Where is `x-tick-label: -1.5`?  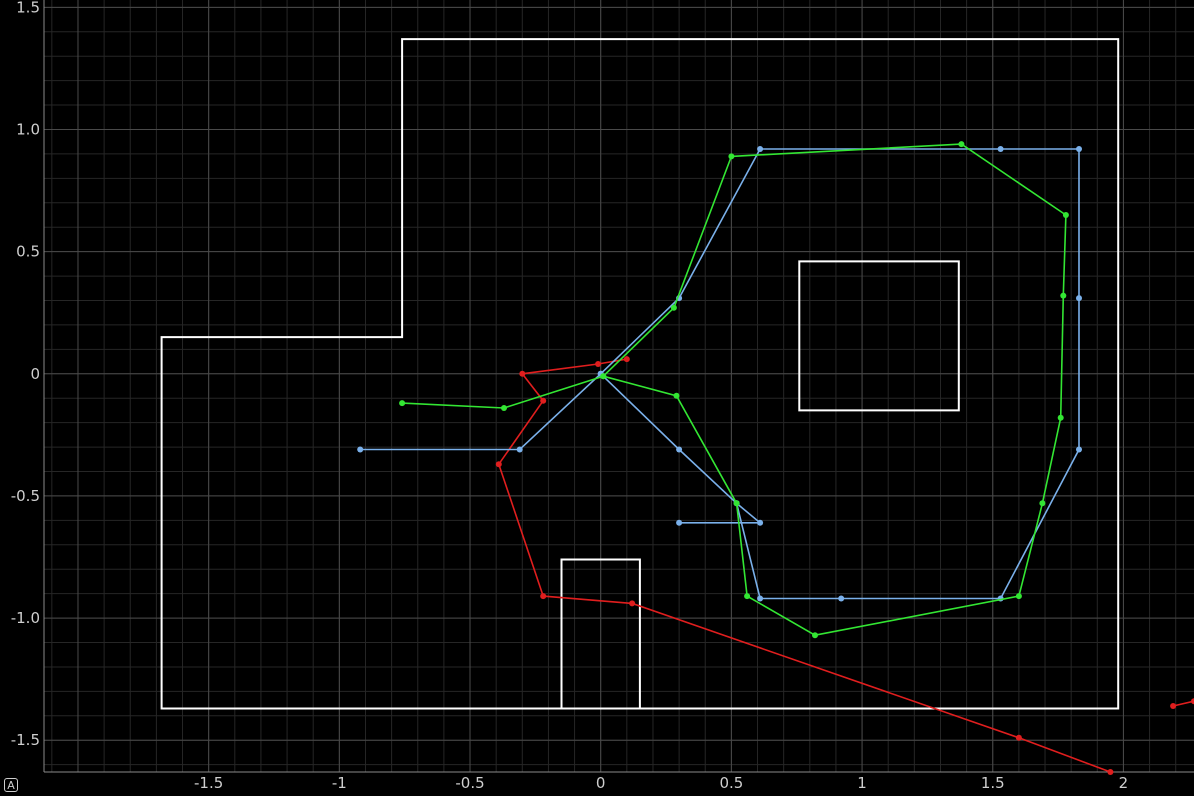
x-tick-label: -1.5 is located at coordinates (208, 783).